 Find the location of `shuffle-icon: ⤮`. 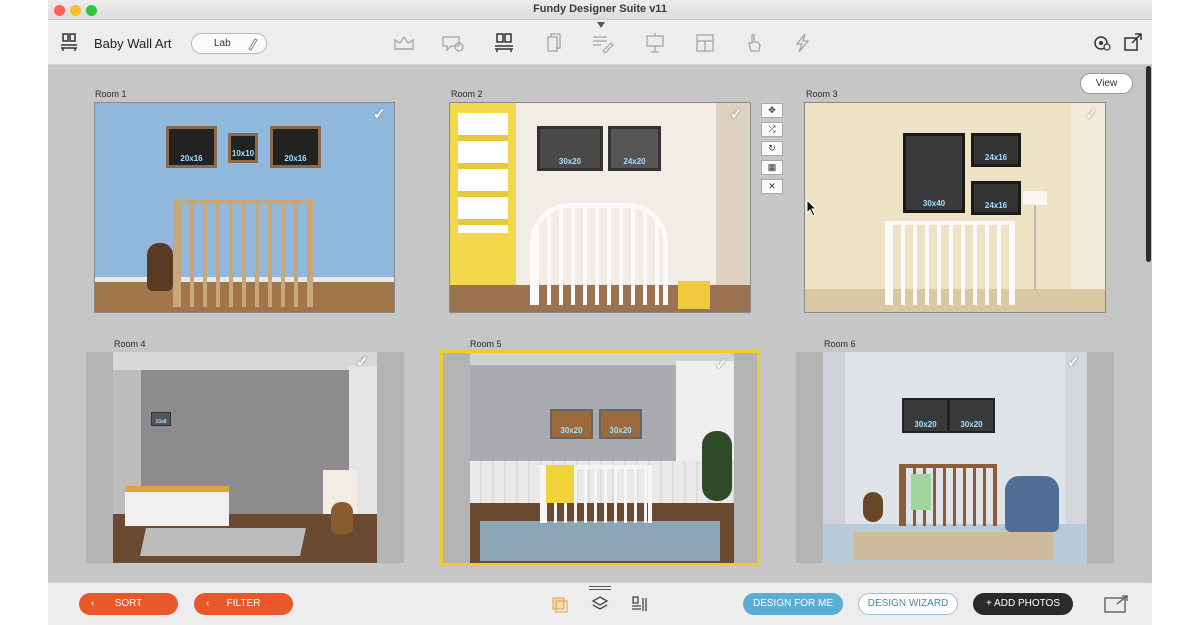

shuffle-icon: ⤮ is located at coordinates (772, 129).